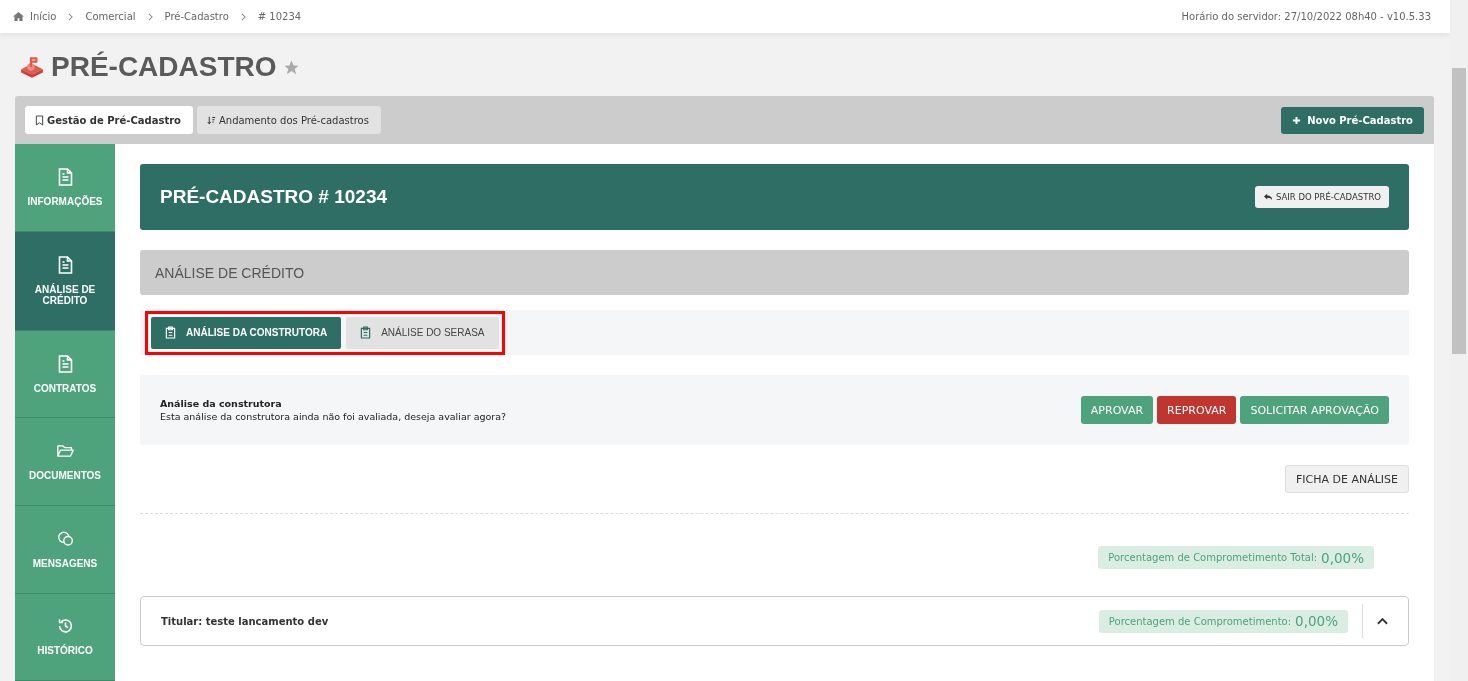 The image size is (1468, 681). I want to click on star-icon, so click(291, 67).